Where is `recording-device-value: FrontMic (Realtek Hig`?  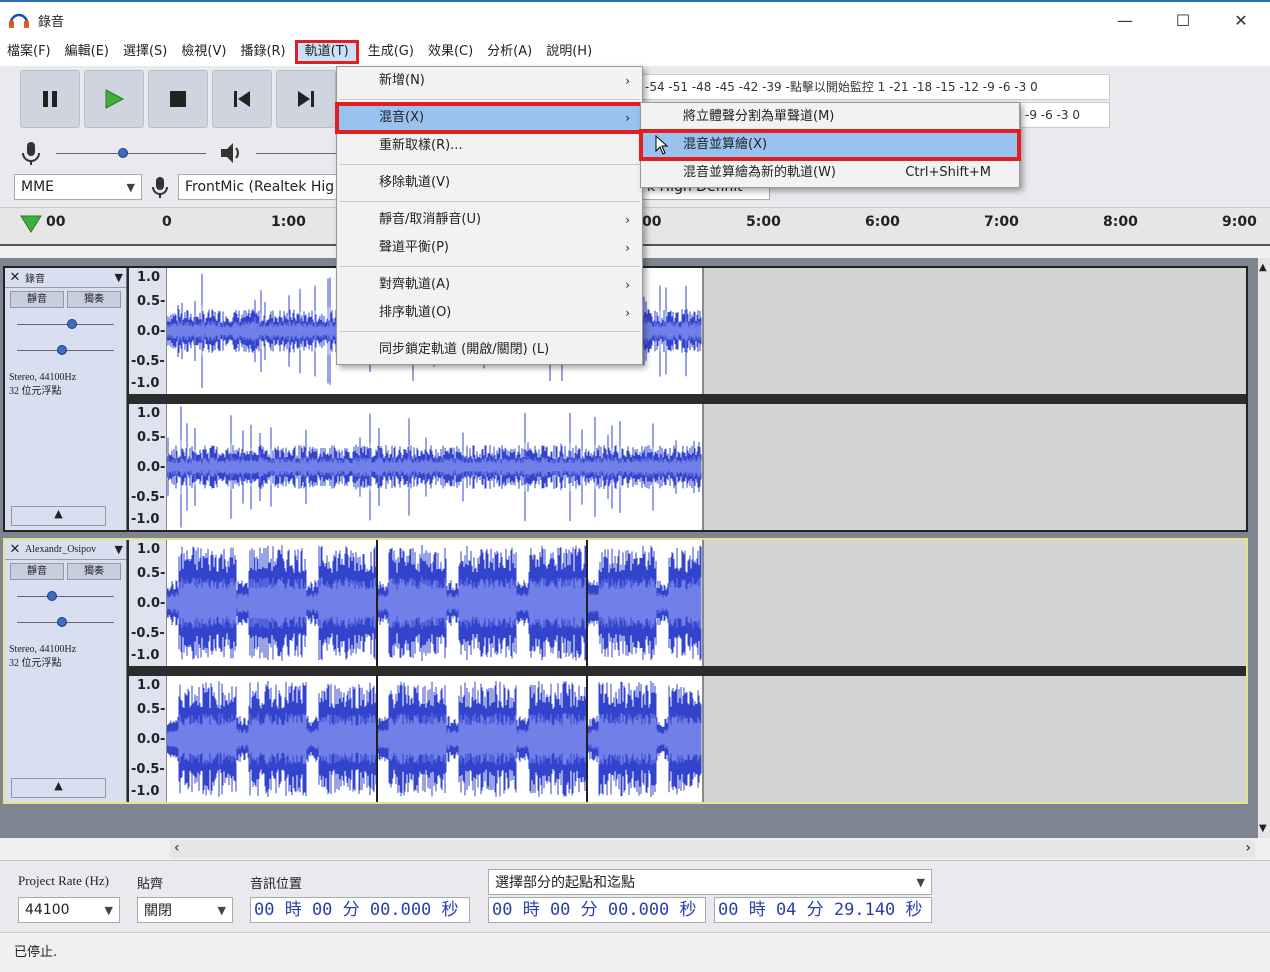 recording-device-value: FrontMic (Realtek Hig is located at coordinates (260, 187).